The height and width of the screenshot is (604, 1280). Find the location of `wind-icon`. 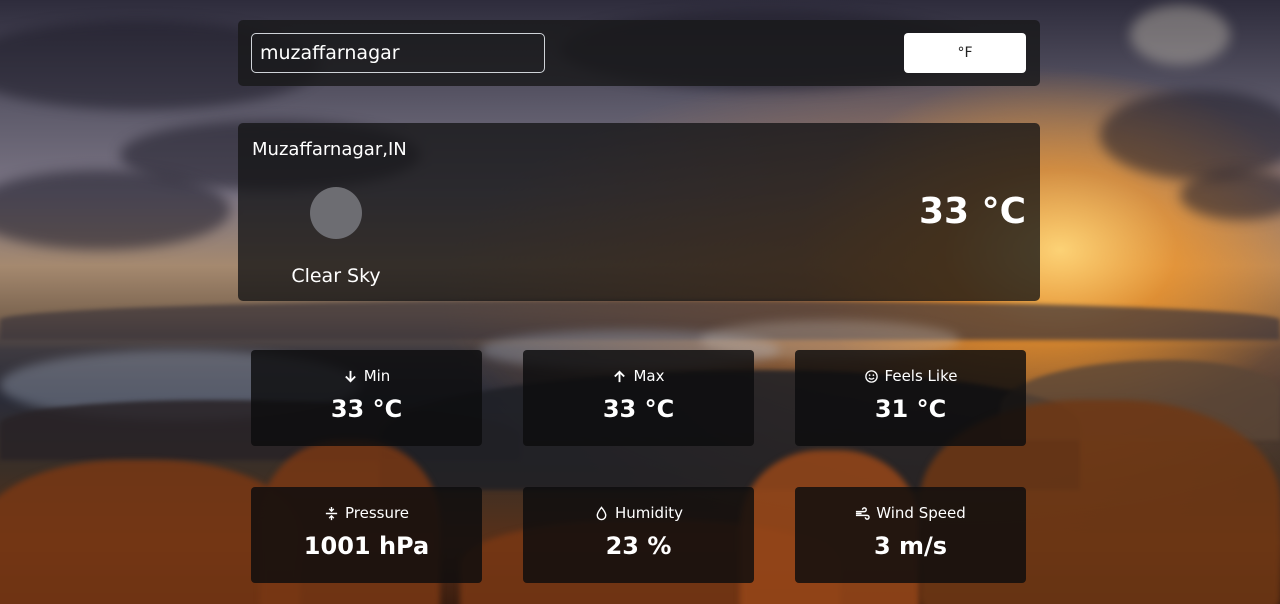

wind-icon is located at coordinates (863, 513).